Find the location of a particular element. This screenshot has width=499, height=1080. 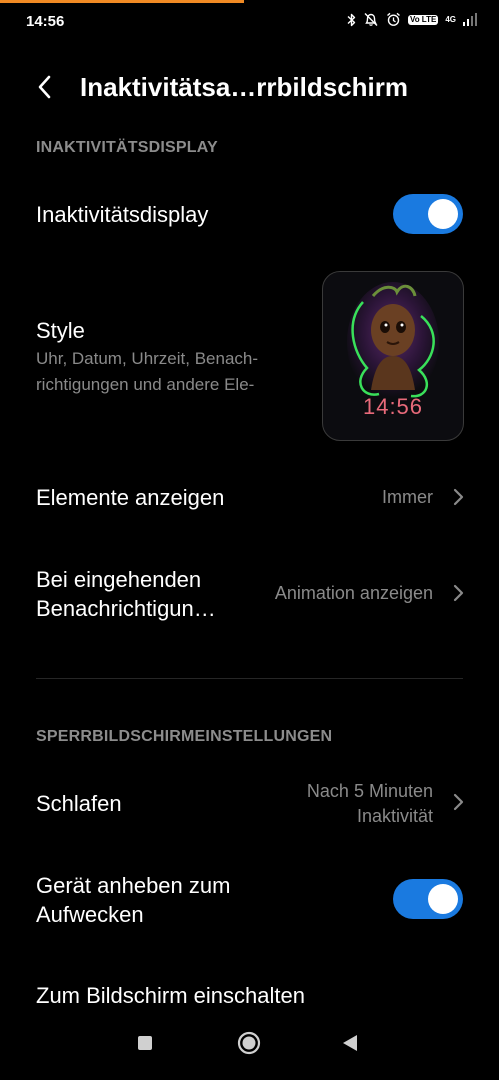

inactivity-display-toggle is located at coordinates (428, 214).